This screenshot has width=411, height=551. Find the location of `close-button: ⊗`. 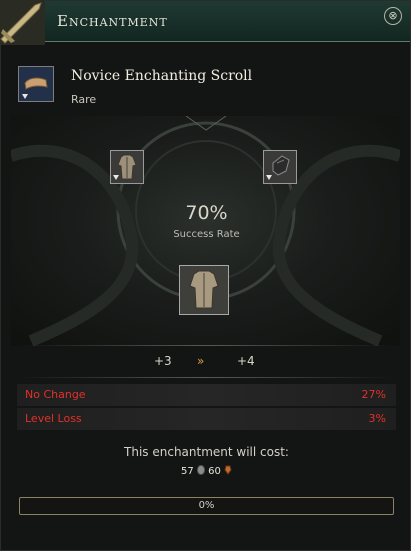

close-button: ⊗ is located at coordinates (393, 16).